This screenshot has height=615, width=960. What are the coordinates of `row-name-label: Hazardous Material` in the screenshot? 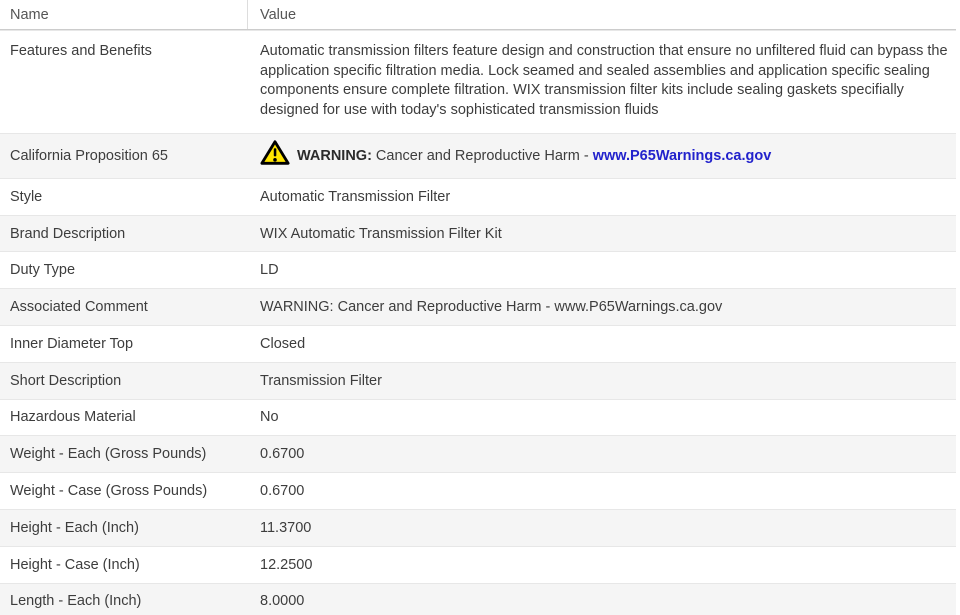 It's located at (73, 417).